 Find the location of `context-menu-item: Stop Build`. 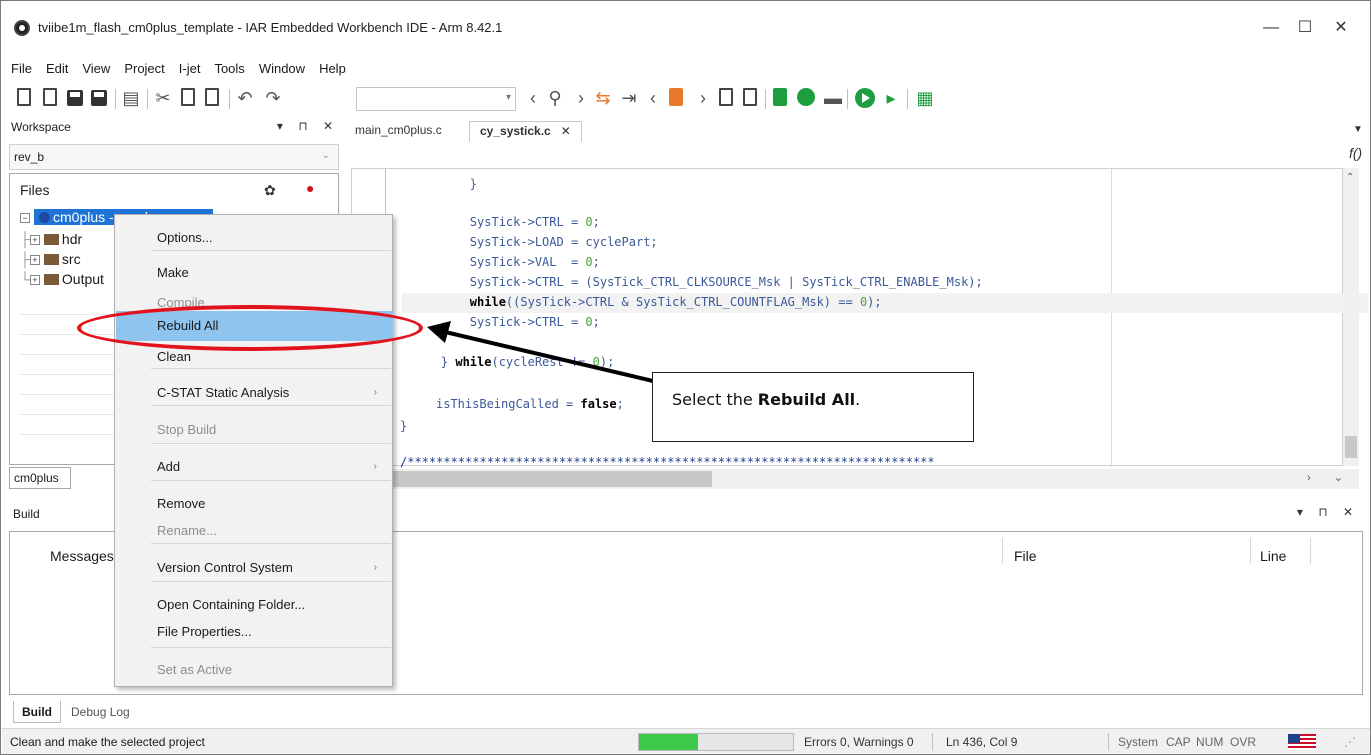

context-menu-item: Stop Build is located at coordinates (254, 430).